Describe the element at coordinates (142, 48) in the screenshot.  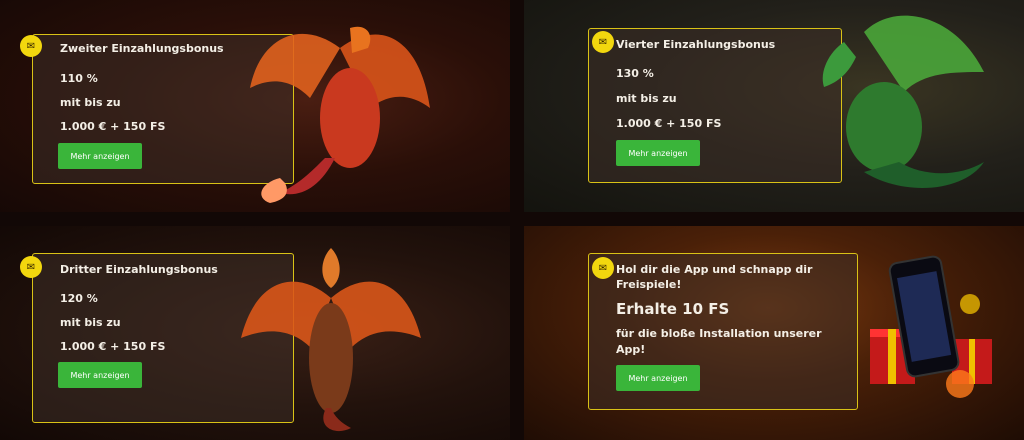
I see `bonus-title: Zweiter Einzahlungsbonus` at that location.